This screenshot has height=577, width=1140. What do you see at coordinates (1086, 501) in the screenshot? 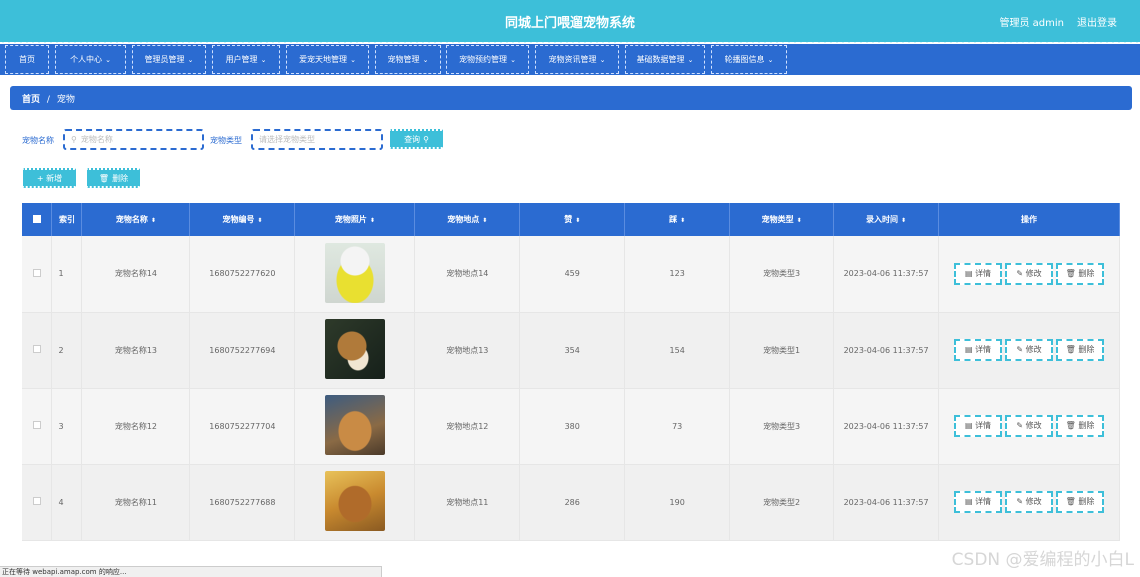
I see `delete-label: 删除` at bounding box center [1086, 501].